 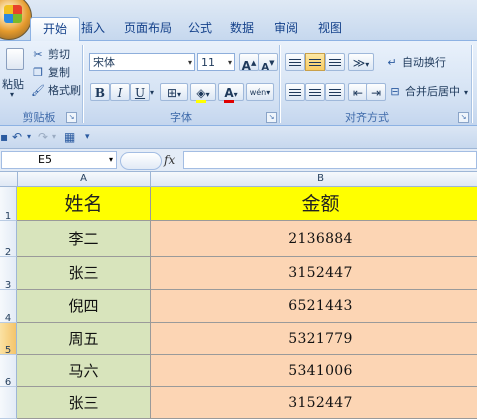 I want to click on tab-page-layout: 页面布局, so click(x=148, y=28).